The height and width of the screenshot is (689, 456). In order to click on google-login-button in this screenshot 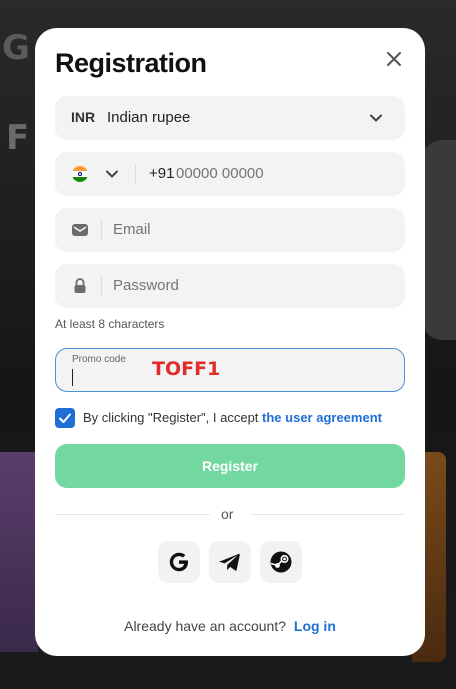, I will do `click(179, 562)`.